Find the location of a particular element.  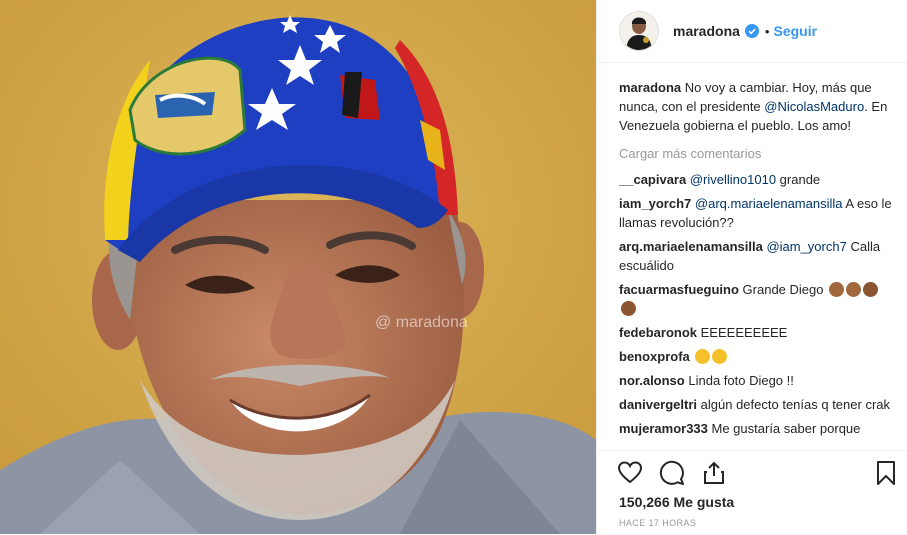

bookmark-icon is located at coordinates (886, 473).